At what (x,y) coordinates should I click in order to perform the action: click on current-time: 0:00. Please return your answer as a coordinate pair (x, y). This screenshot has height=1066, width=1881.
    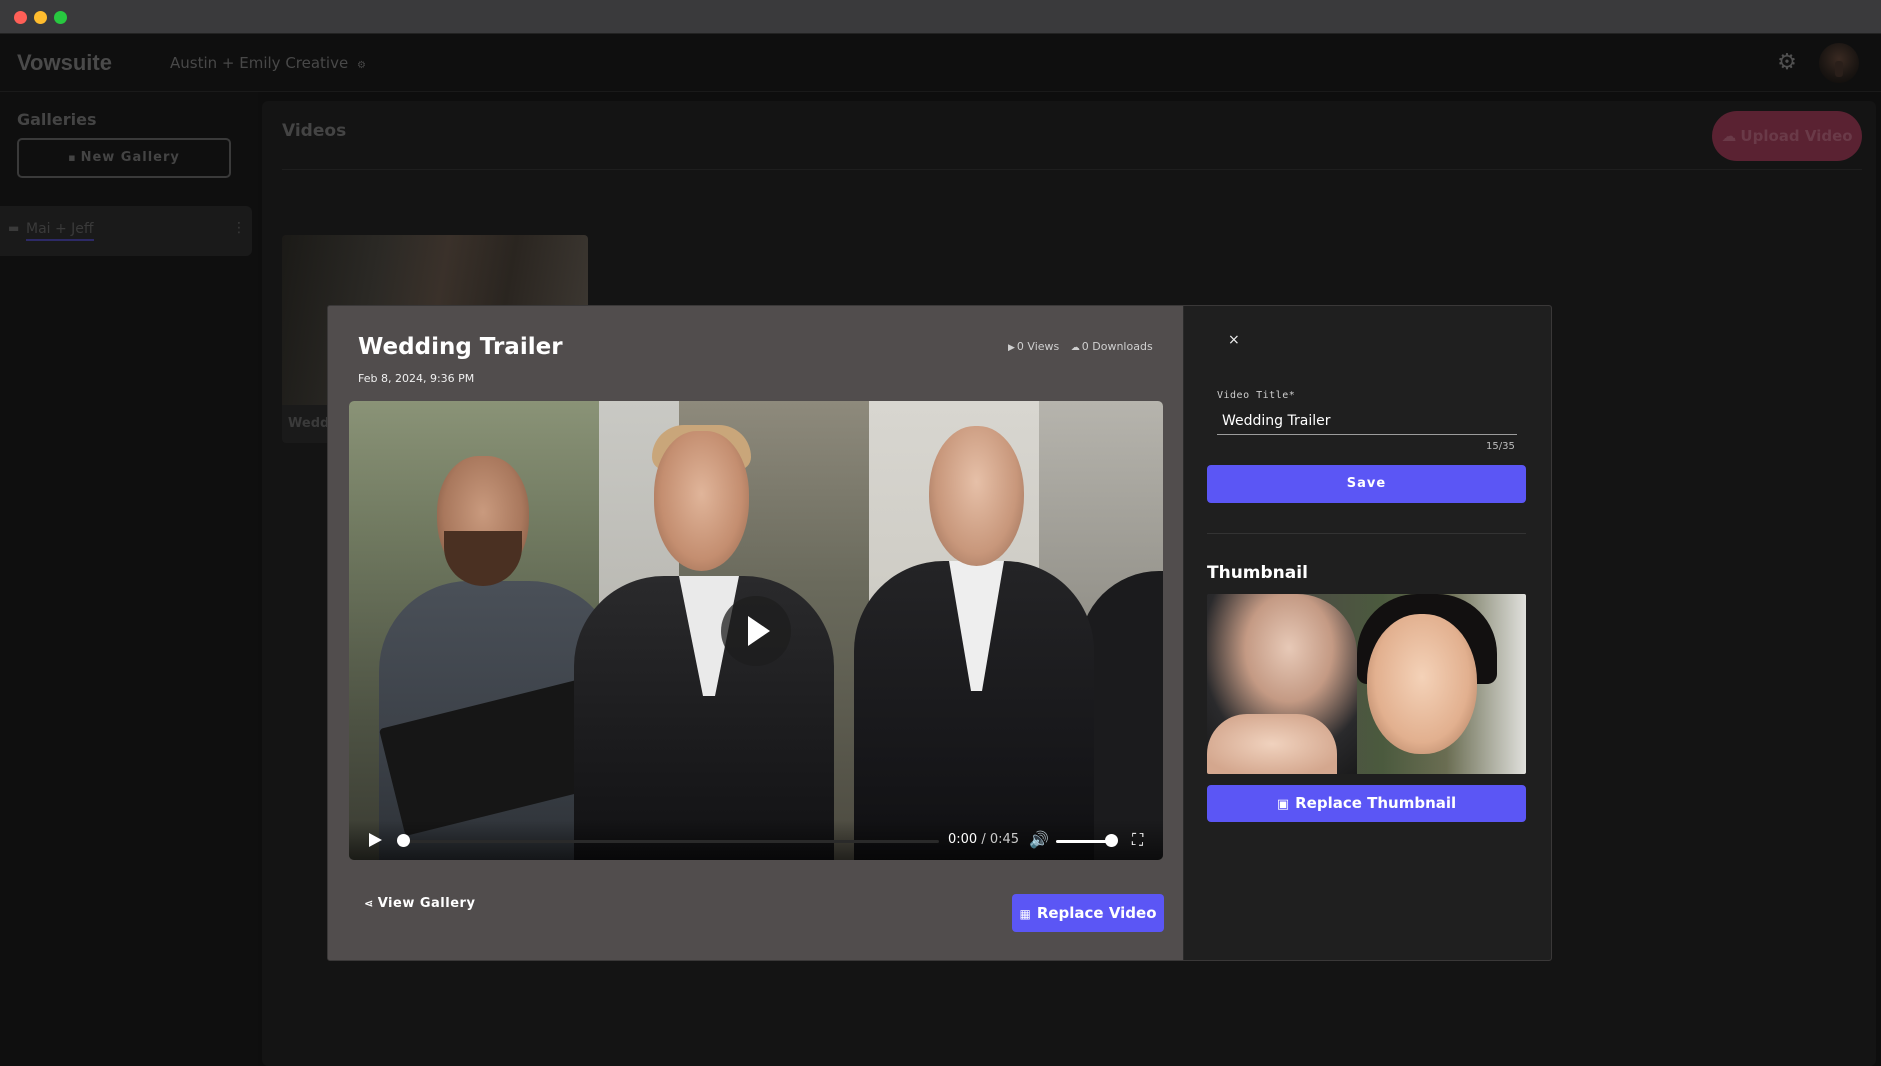
    Looking at the image, I should click on (963, 839).